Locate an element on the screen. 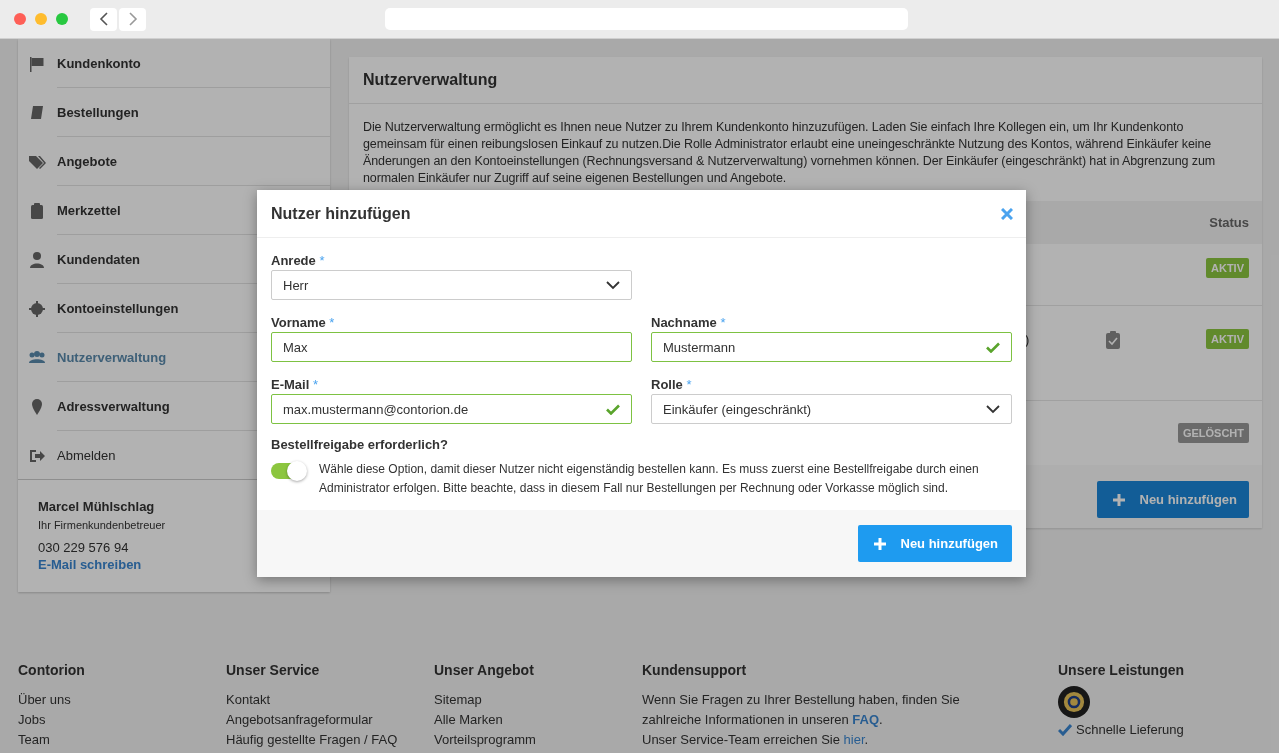 The width and height of the screenshot is (1279, 753). footer-link: Über uns is located at coordinates (122, 700).